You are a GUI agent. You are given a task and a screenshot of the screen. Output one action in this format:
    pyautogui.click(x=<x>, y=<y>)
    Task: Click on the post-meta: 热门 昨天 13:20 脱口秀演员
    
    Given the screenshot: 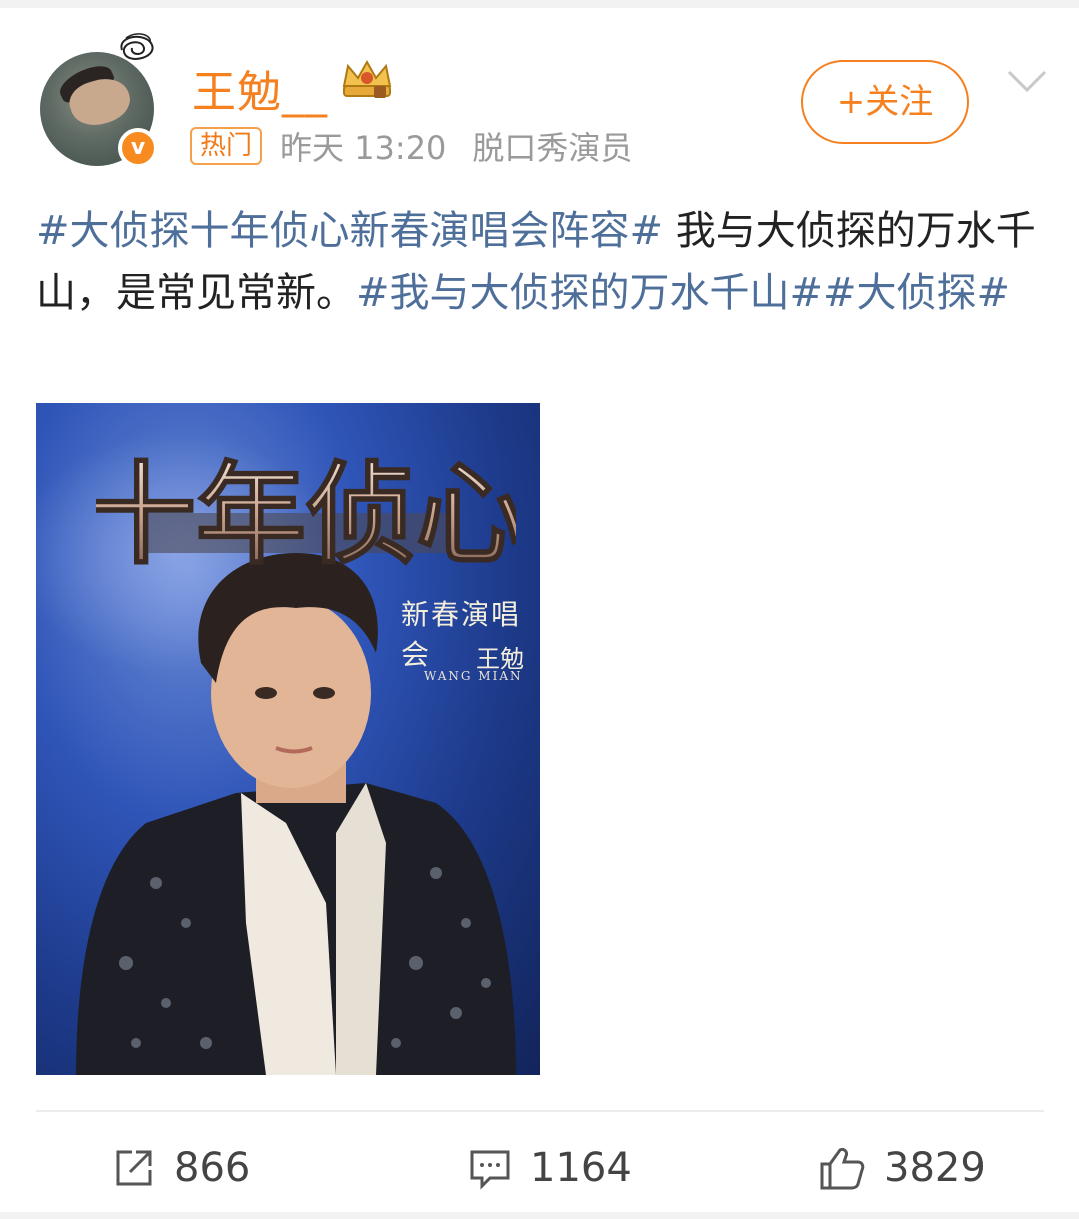 What is the action you would take?
    pyautogui.click(x=411, y=146)
    